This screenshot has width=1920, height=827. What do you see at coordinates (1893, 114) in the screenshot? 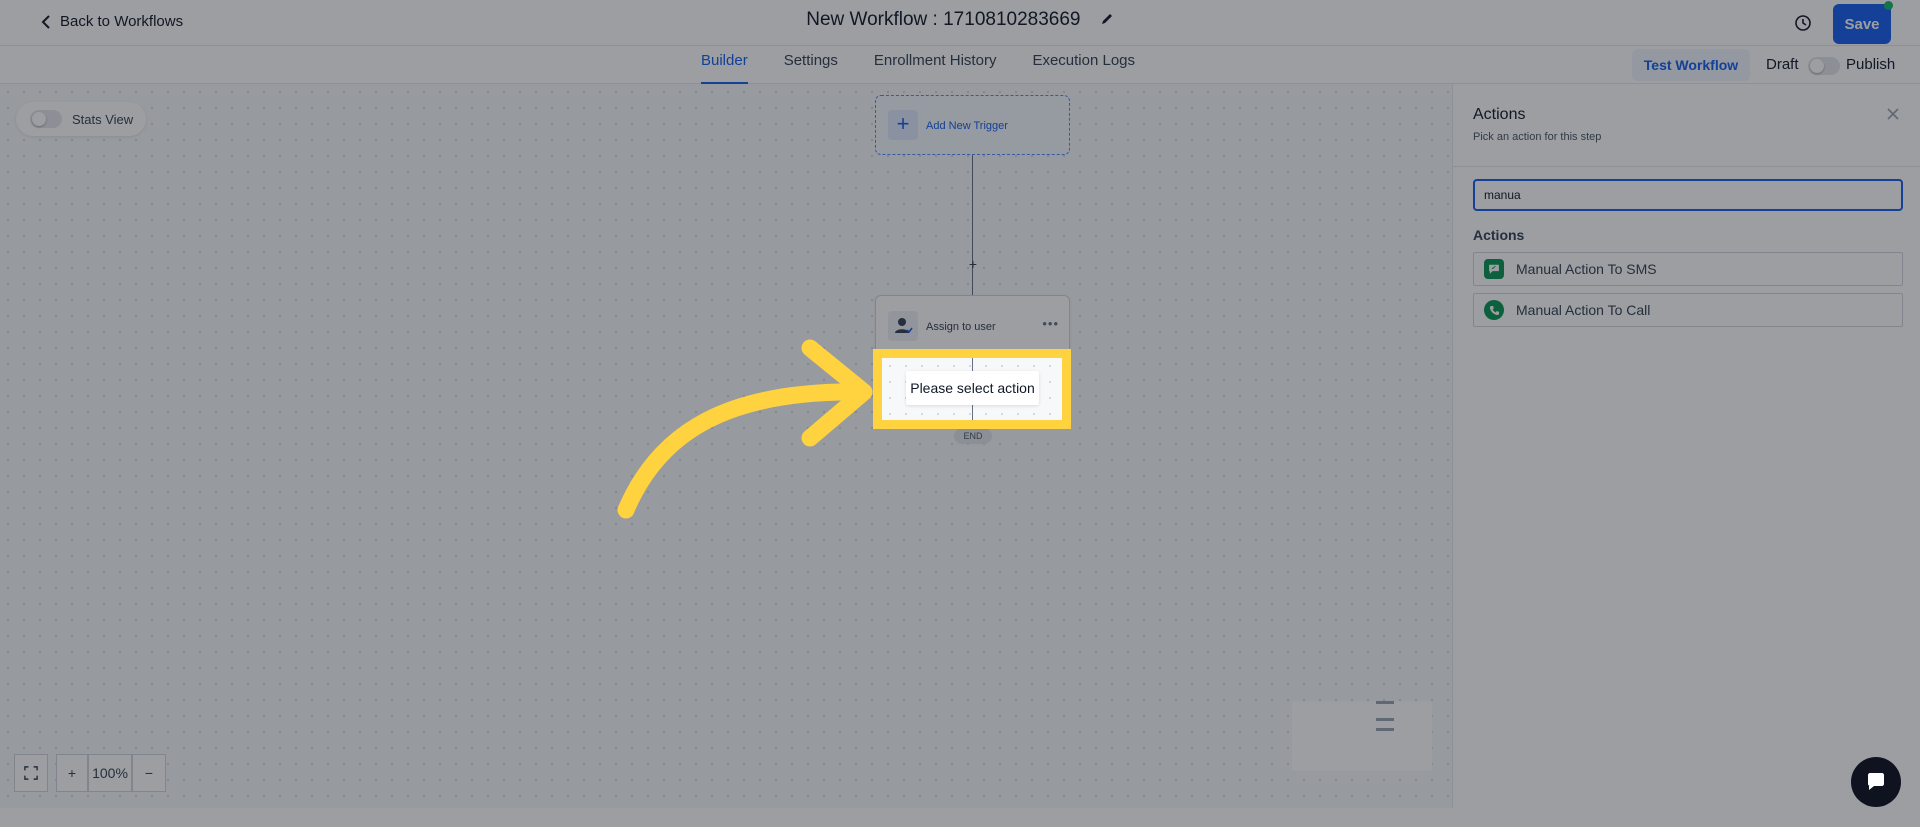
I see `close-icon` at bounding box center [1893, 114].